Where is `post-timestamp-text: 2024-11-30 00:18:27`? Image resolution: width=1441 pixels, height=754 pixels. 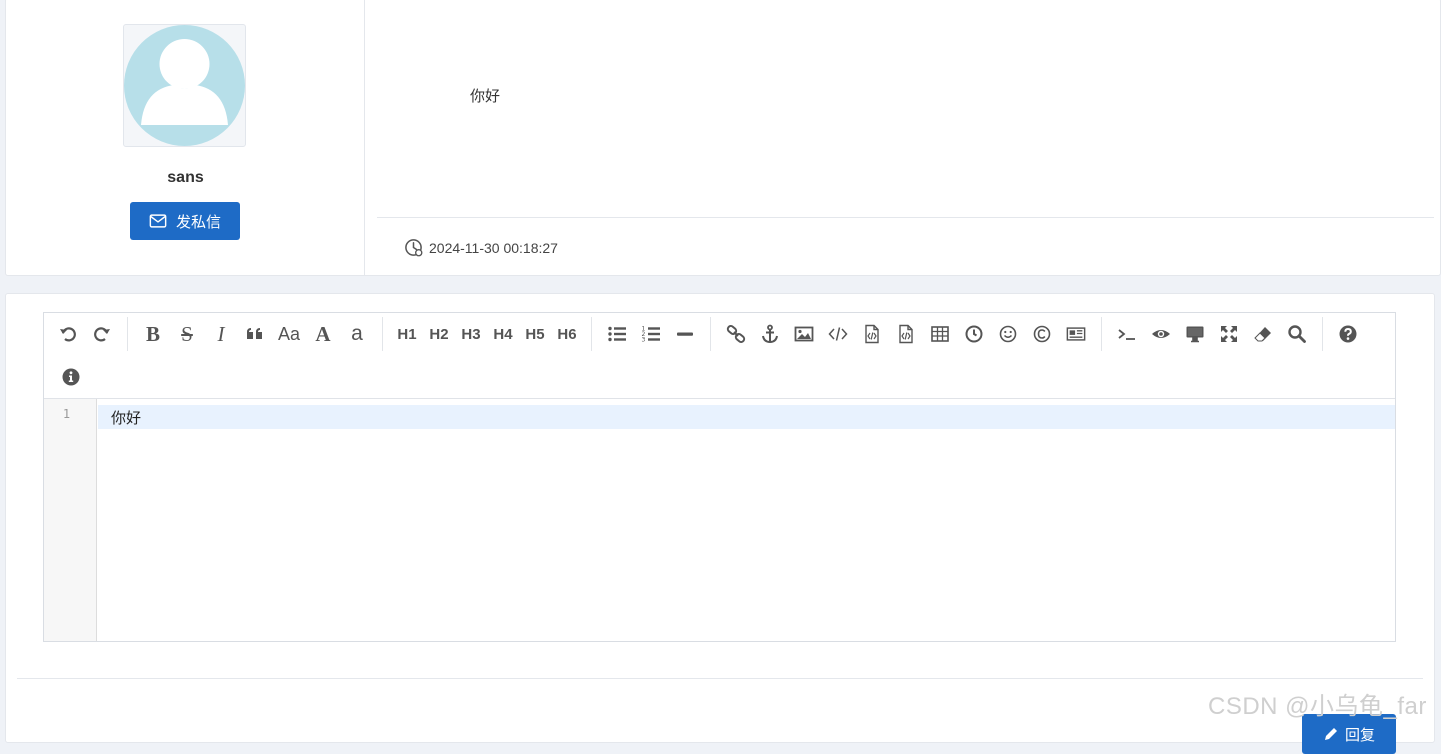
post-timestamp-text: 2024-11-30 00:18:27 is located at coordinates (493, 247).